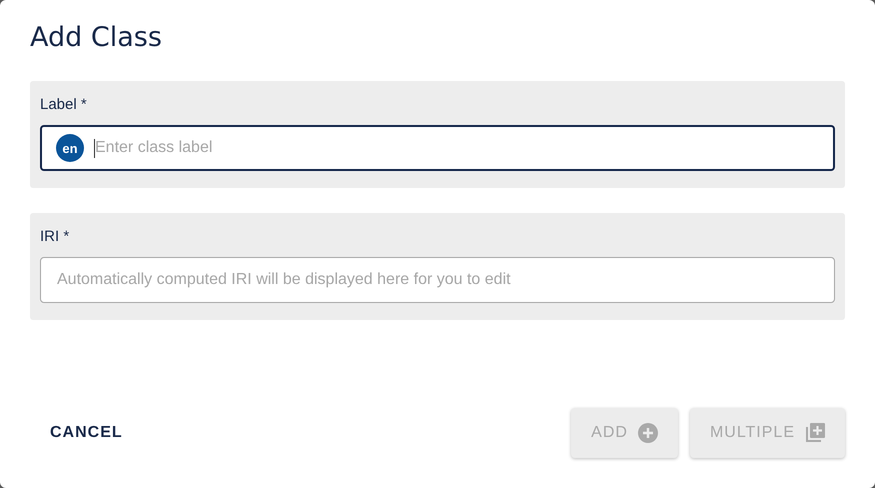  What do you see at coordinates (648, 433) in the screenshot?
I see `add-circle-icon` at bounding box center [648, 433].